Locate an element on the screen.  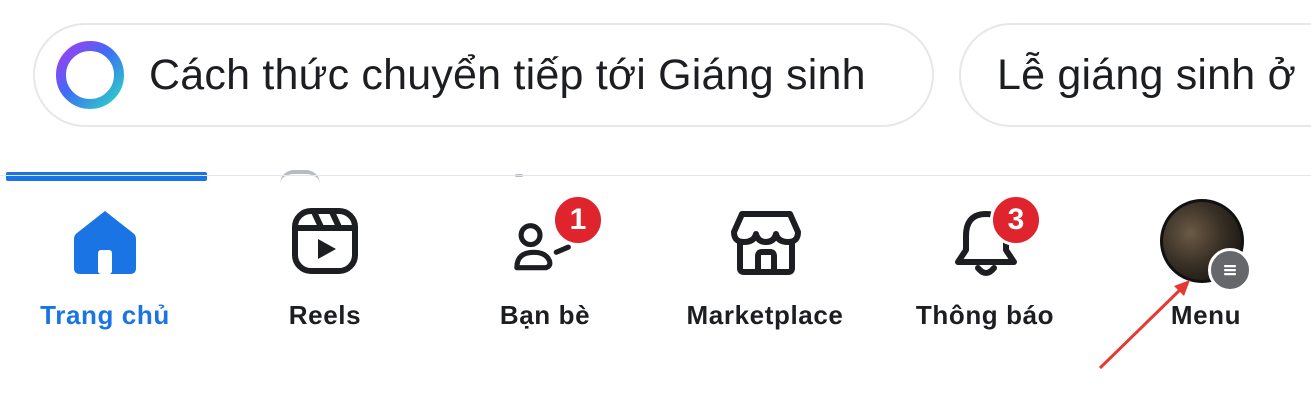
menu-hamburger-icon is located at coordinates (1230, 270).